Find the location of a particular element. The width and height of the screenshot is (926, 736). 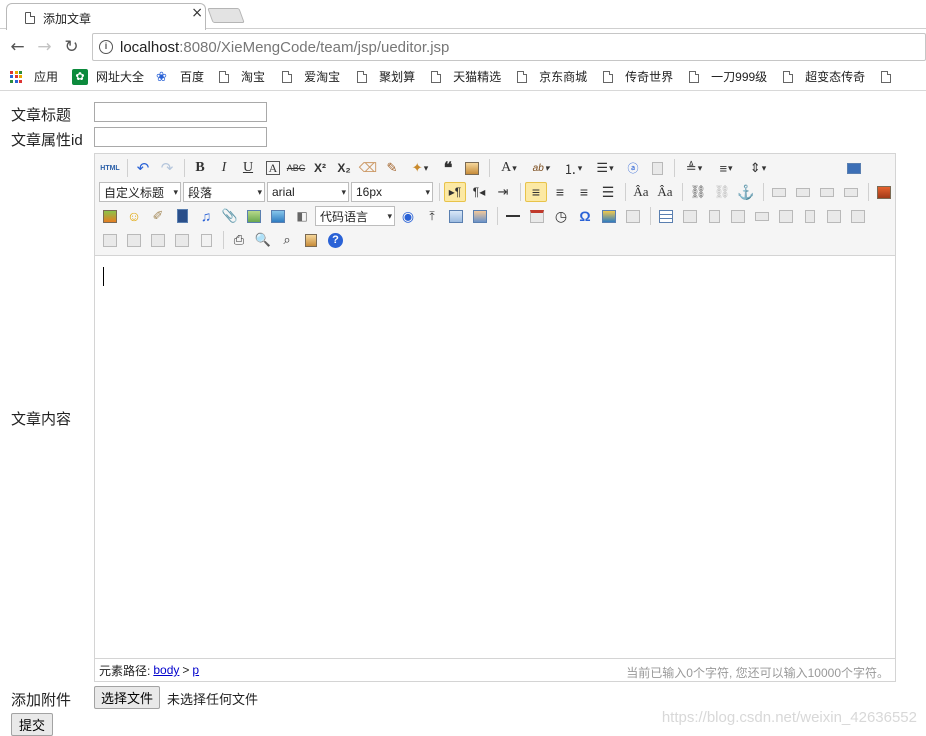

map-icon is located at coordinates (254, 216).